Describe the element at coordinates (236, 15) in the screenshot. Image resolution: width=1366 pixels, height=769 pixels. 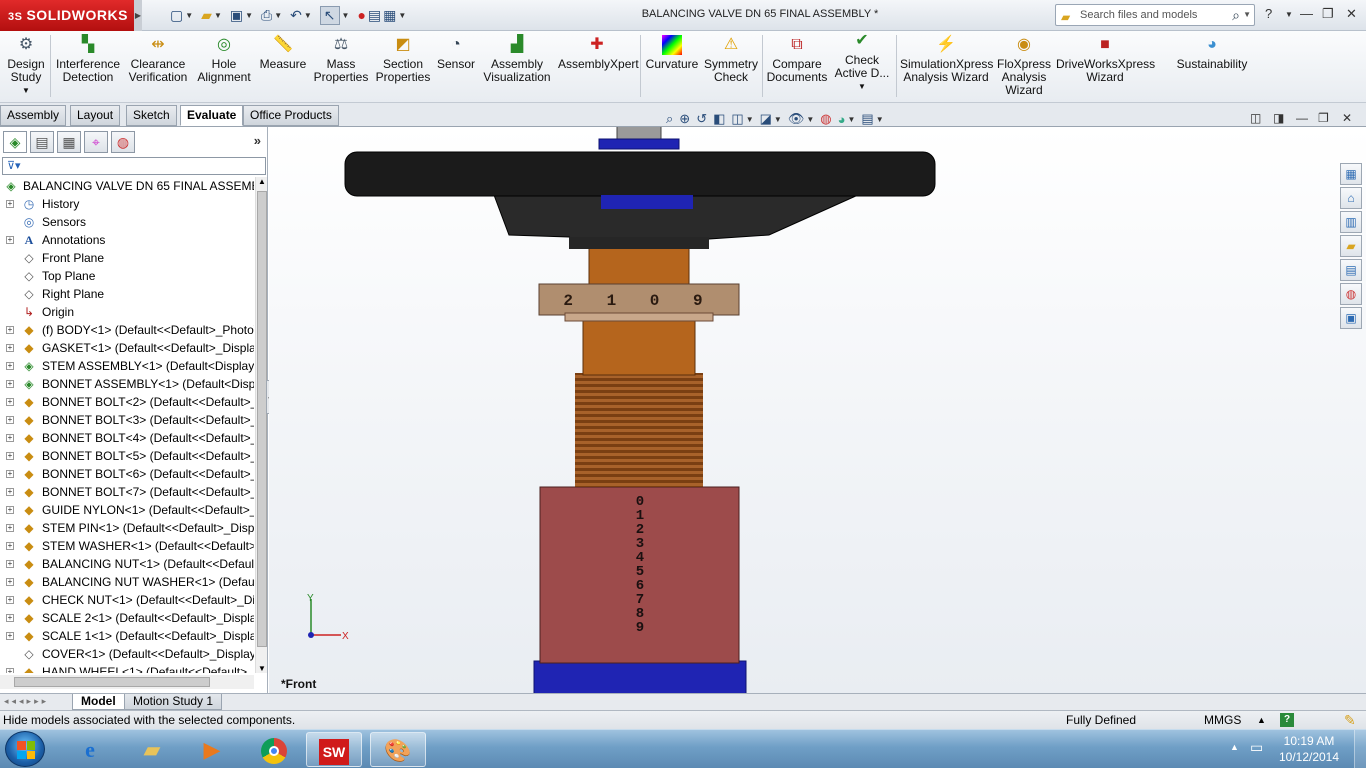
I see `save-icon: ▣` at that location.